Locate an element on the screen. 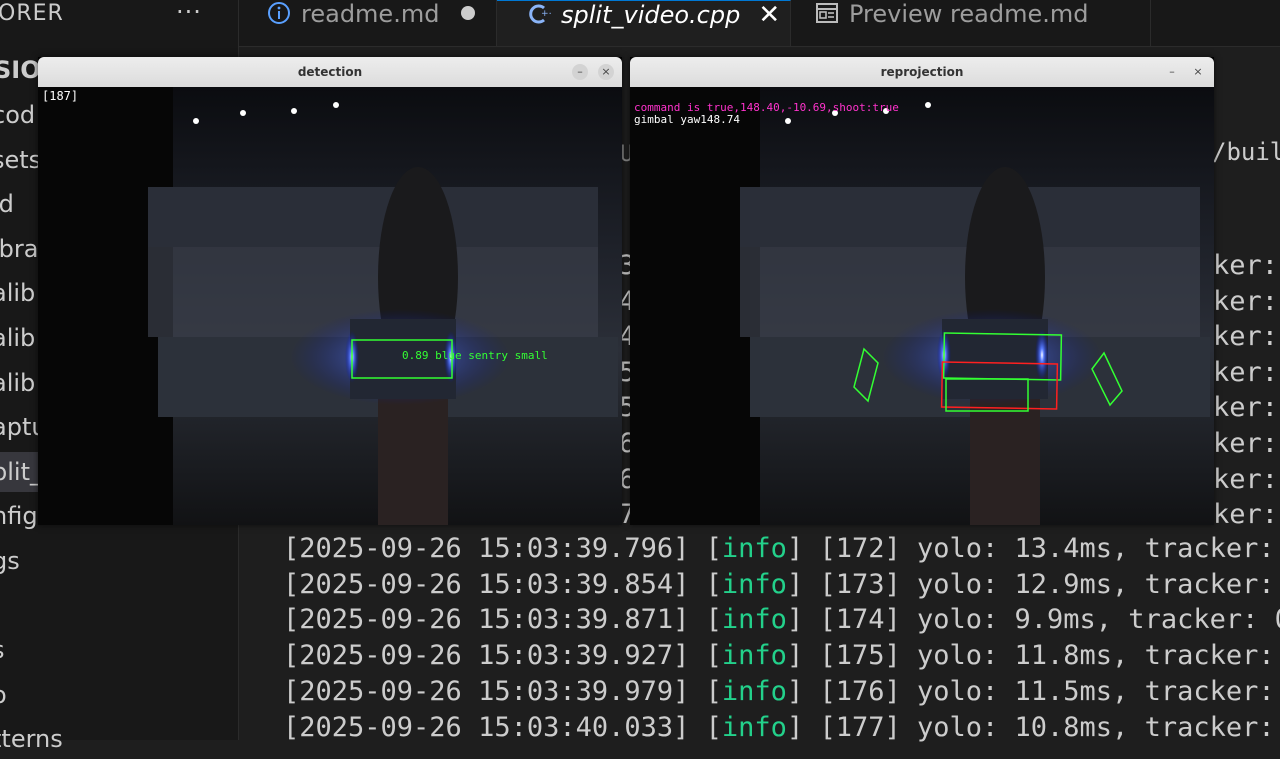 Image resolution: width=1280 pixels, height=759 pixels. reprojection-titlebar: reprojection – × is located at coordinates (922, 72).